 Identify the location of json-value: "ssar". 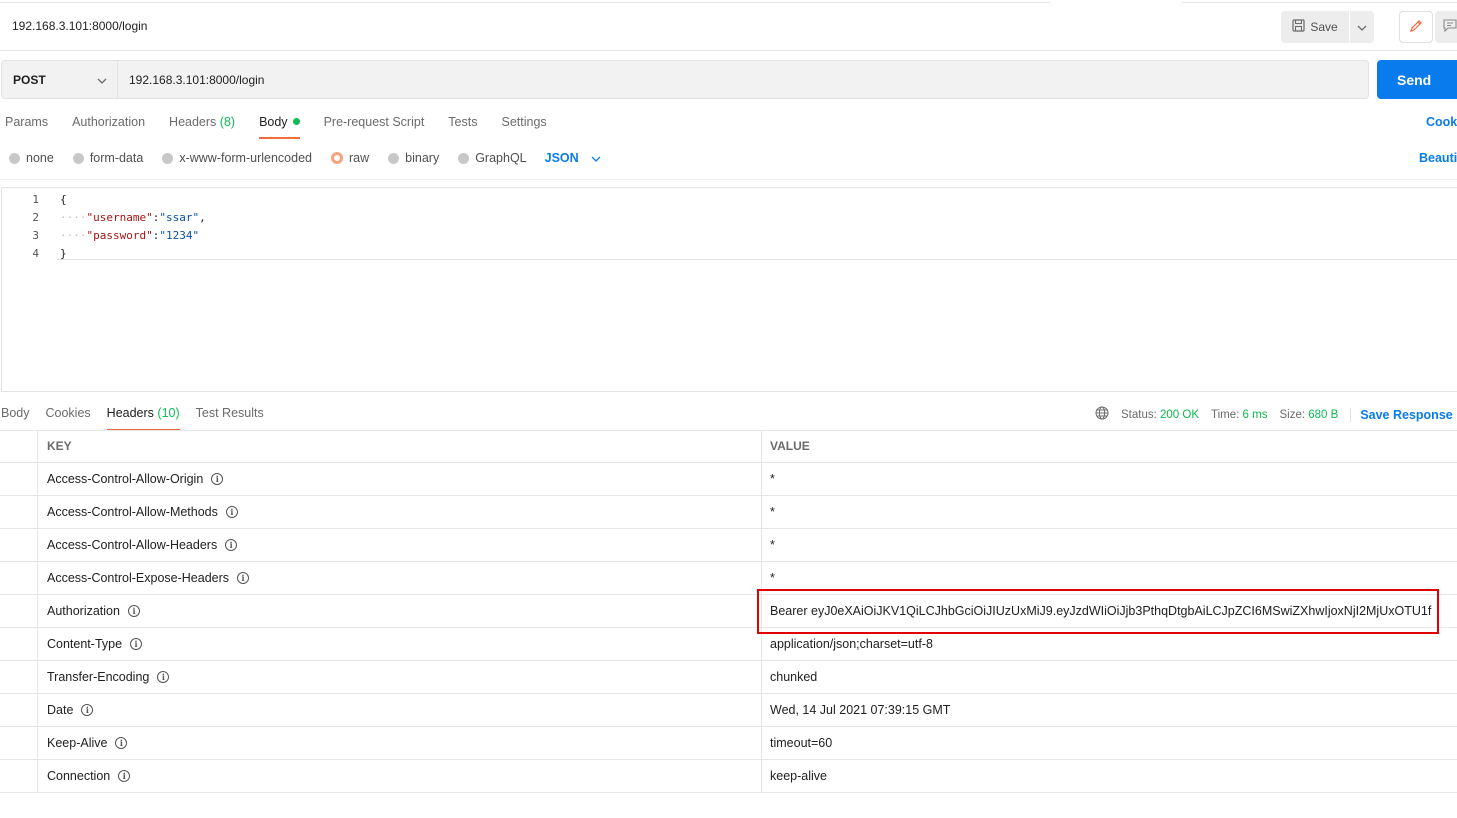
(179, 217).